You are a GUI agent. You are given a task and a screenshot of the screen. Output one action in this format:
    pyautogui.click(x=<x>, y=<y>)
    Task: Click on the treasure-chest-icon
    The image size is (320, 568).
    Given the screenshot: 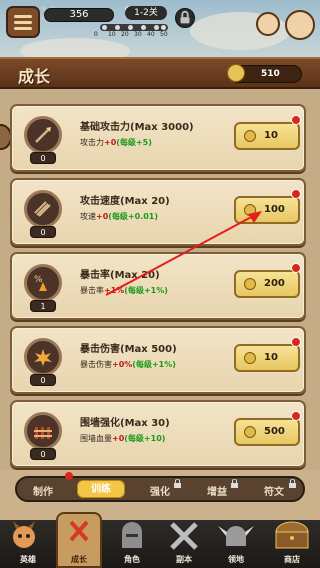 What is the action you would take?
    pyautogui.click(x=292, y=535)
    